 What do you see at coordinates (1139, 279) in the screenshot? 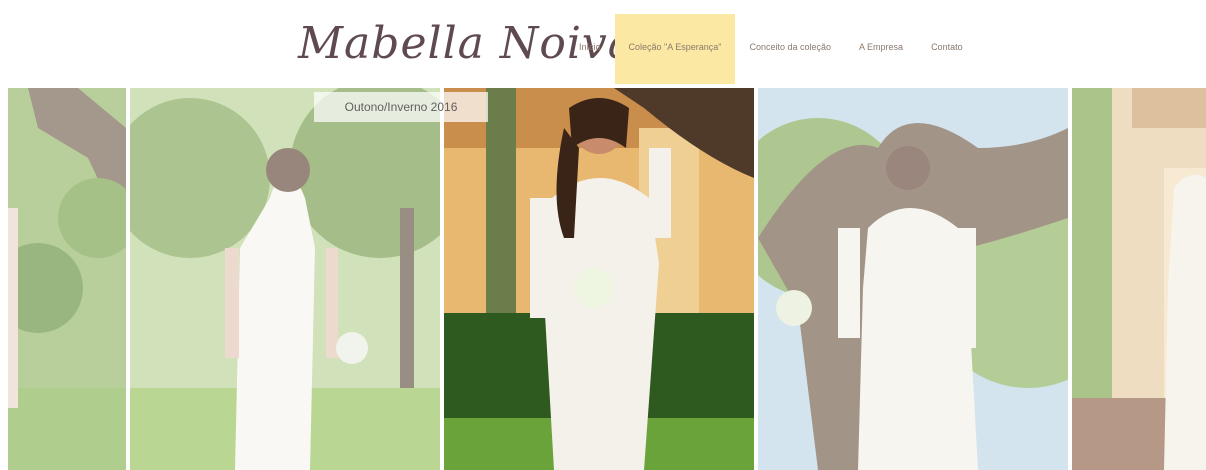
I see `photo-bride-building-right` at bounding box center [1139, 279].